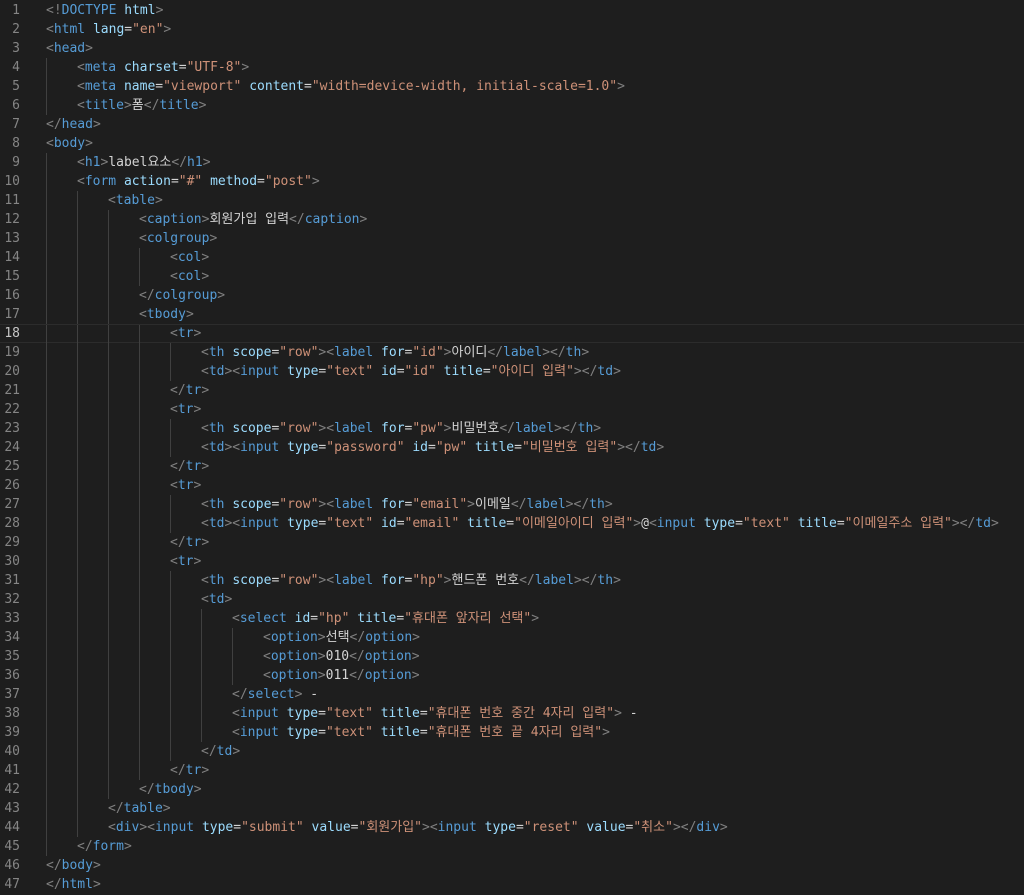 The width and height of the screenshot is (1024, 895). I want to click on code-line: 21 </tr>, so click(512, 390).